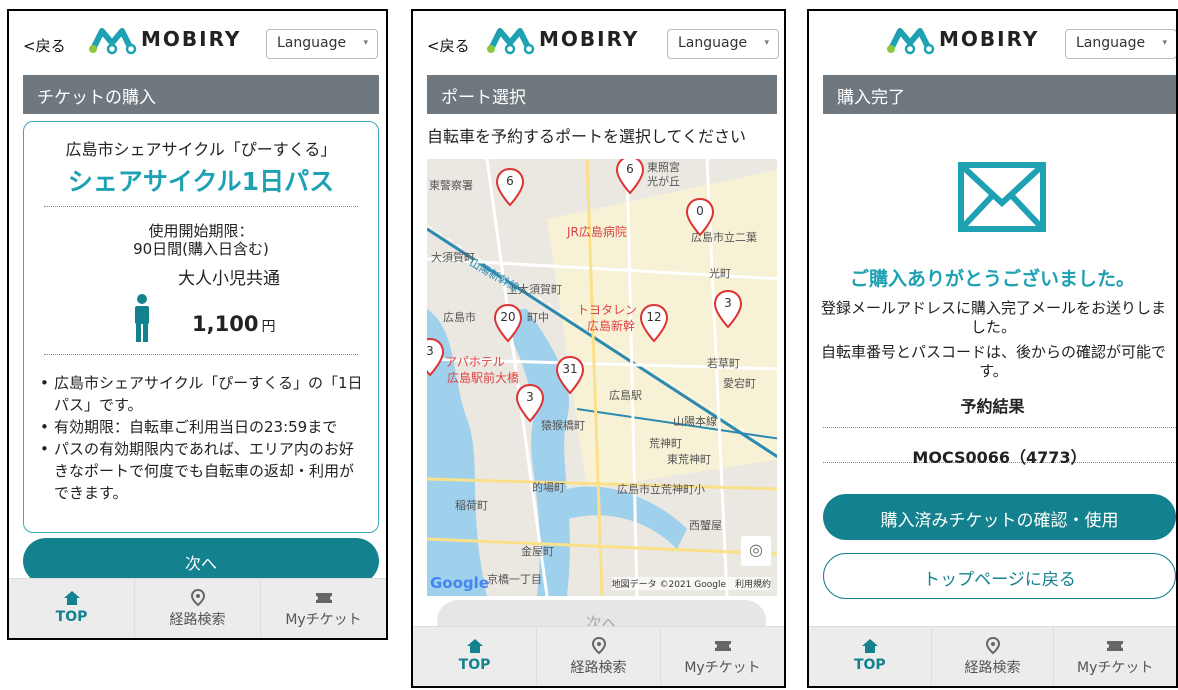 The height and width of the screenshot is (690, 1178). I want to click on port-pin: 20, so click(508, 323).